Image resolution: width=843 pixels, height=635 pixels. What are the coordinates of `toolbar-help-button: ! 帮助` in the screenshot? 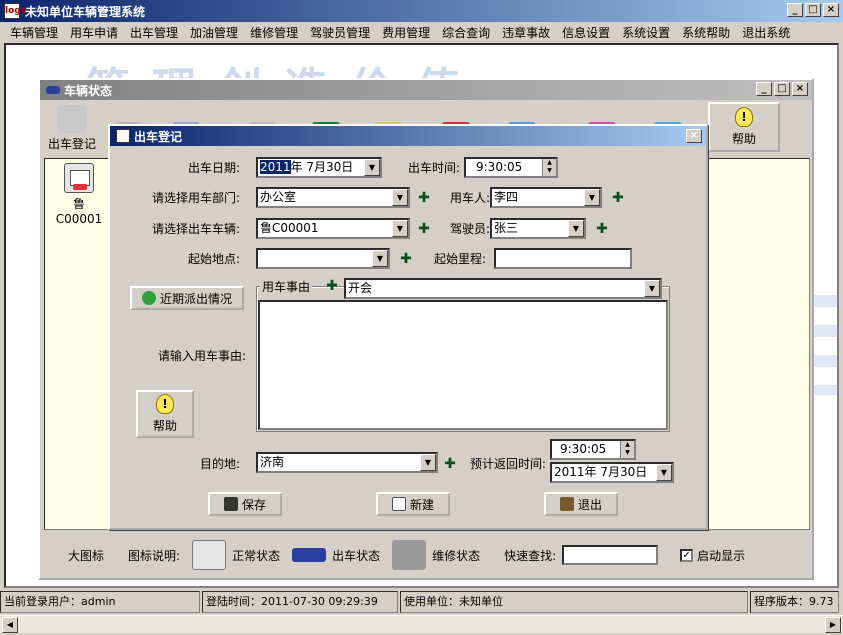 It's located at (744, 127).